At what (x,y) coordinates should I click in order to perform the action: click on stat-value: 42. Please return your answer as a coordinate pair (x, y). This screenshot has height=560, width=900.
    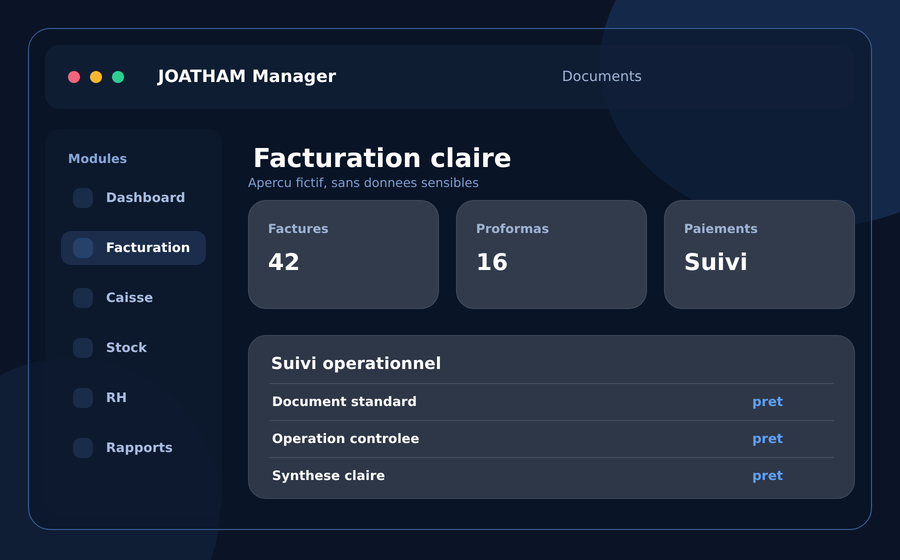
    Looking at the image, I should click on (285, 263).